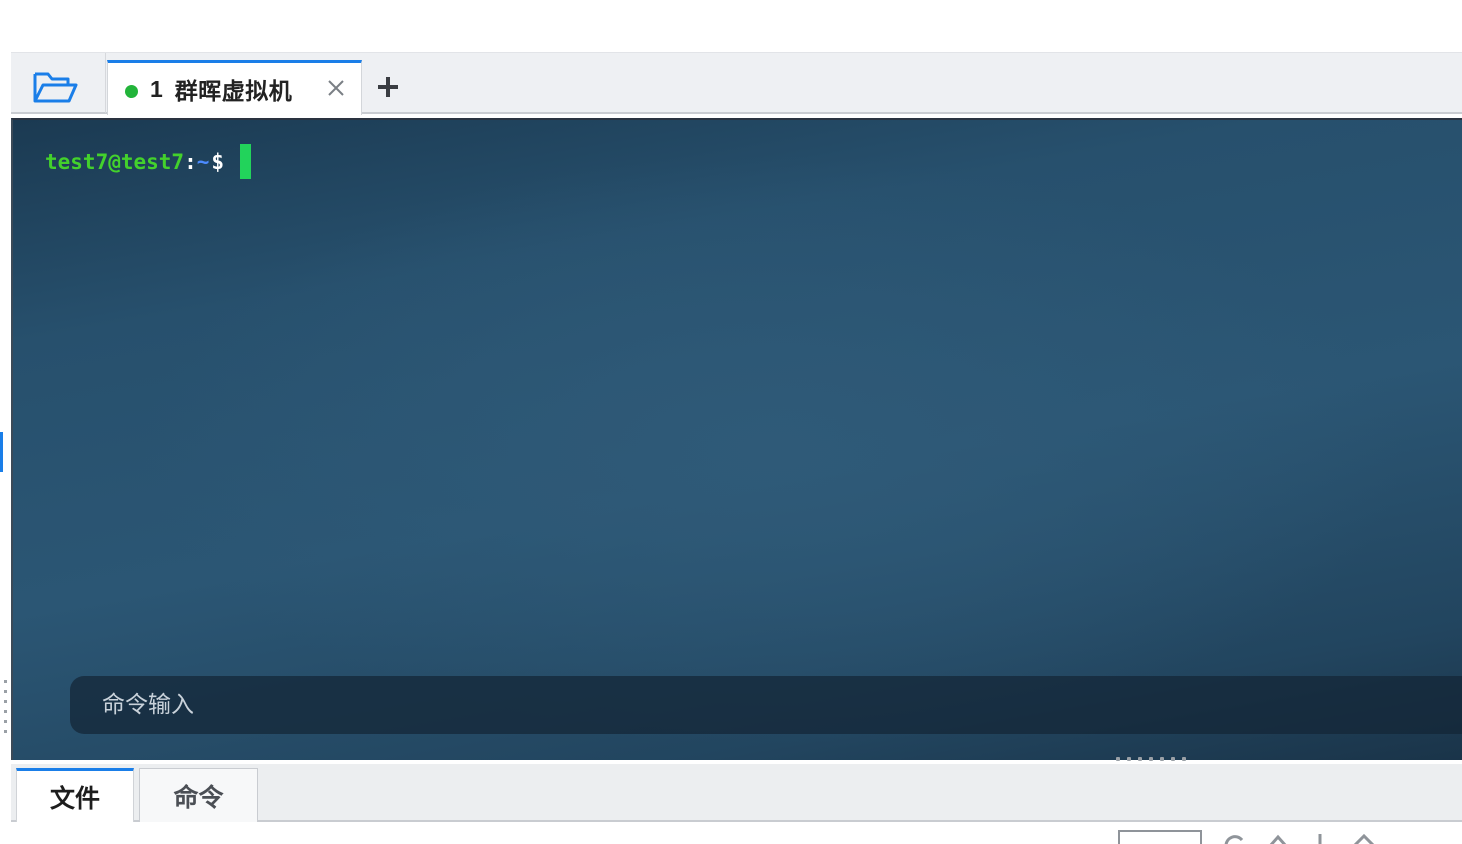 The image size is (1462, 844). I want to click on prompt-path: ~, so click(203, 161).